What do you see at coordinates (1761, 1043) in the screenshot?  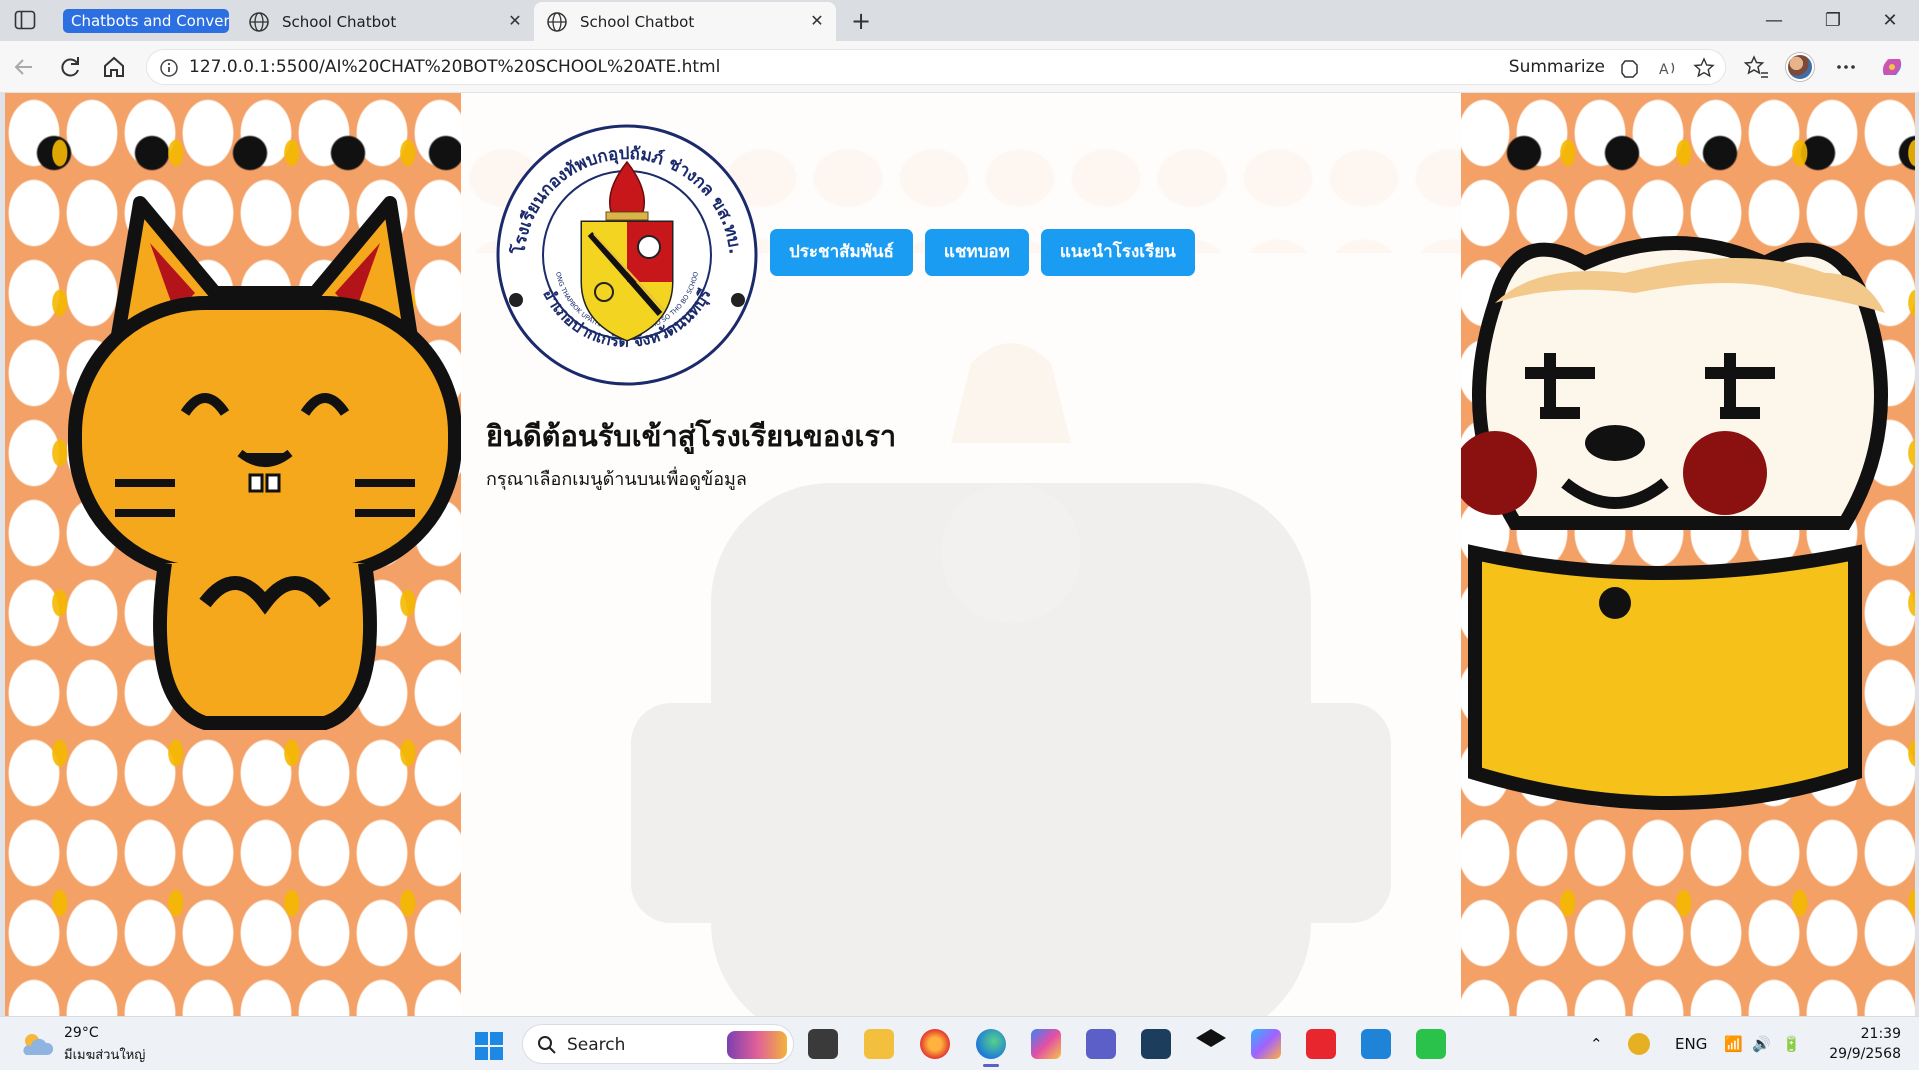 I see `volume-icon: 🔊` at bounding box center [1761, 1043].